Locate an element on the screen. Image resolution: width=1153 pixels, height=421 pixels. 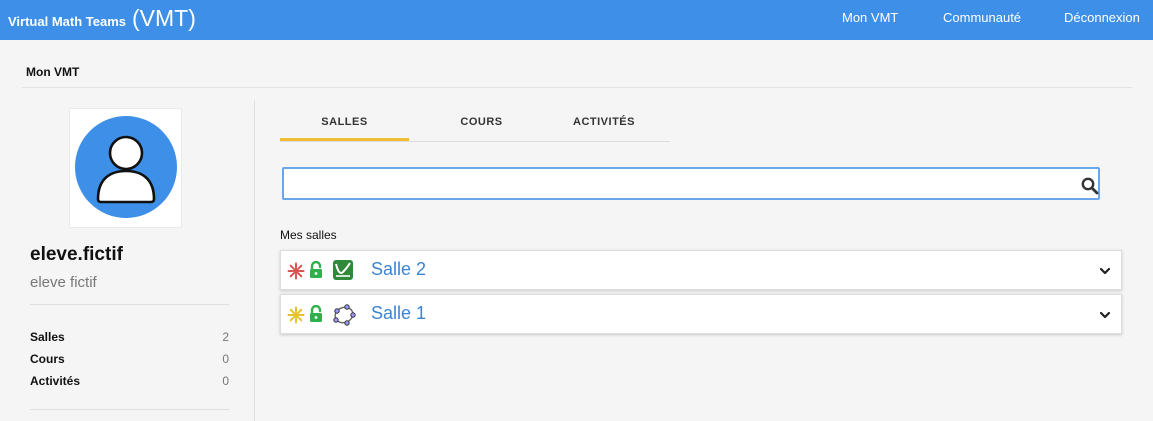
tab-activites: ACTIVITÉS is located at coordinates (604, 121).